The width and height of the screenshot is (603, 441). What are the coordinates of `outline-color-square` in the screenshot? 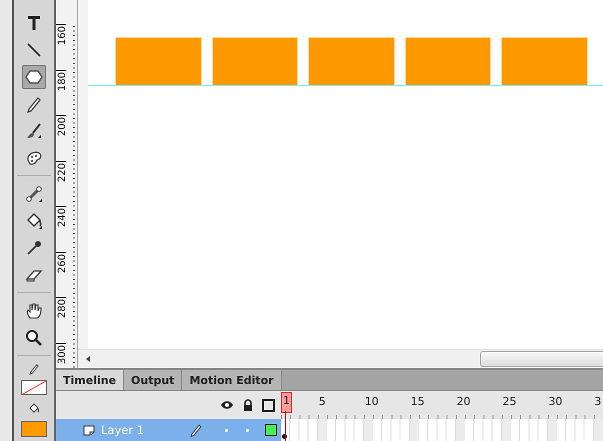 It's located at (271, 430).